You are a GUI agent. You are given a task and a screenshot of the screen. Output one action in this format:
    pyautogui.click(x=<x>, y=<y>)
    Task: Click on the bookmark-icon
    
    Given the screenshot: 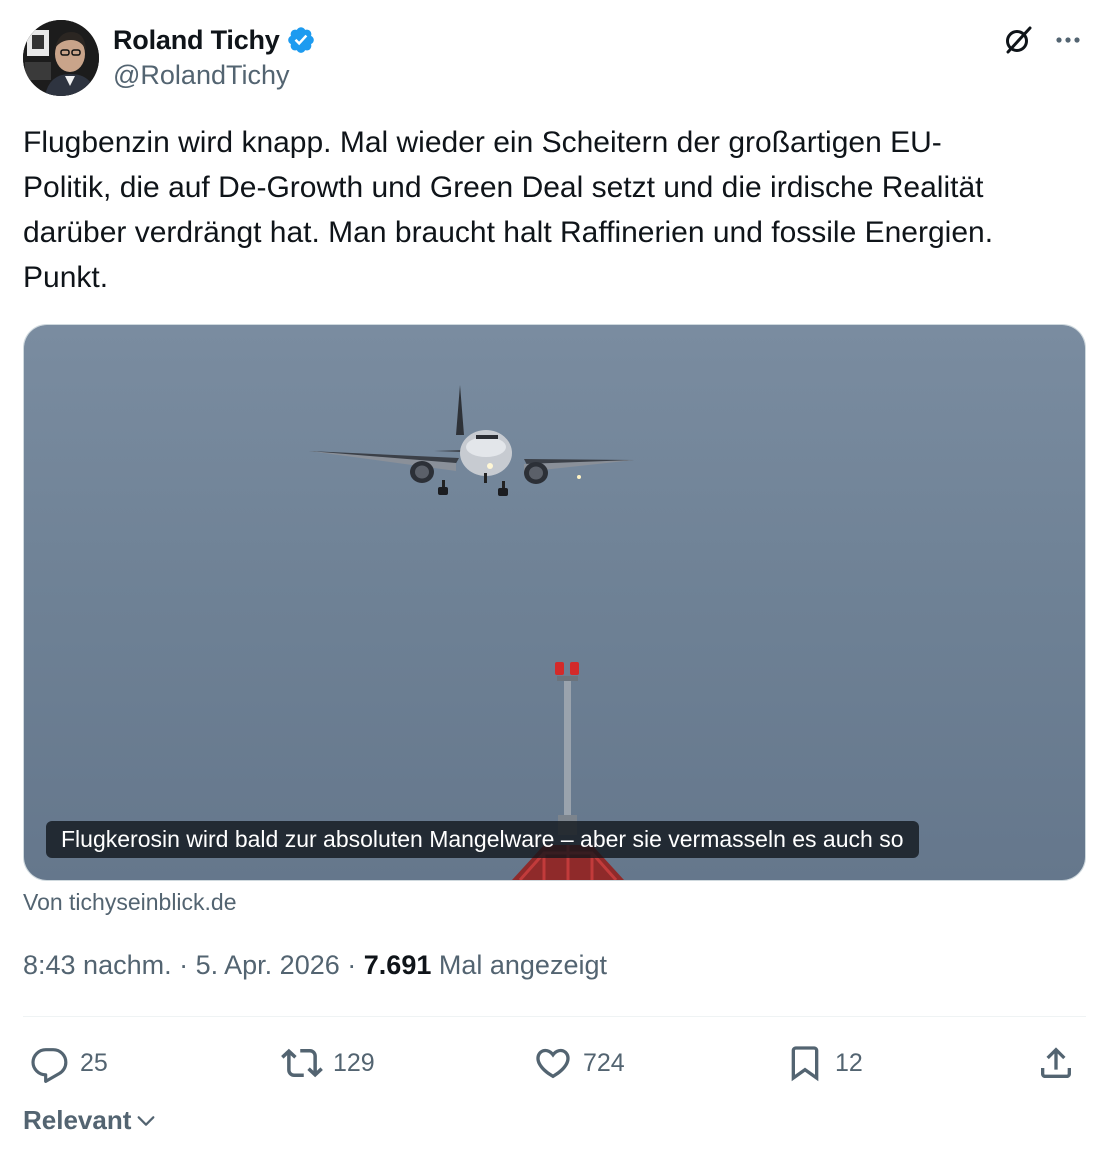 What is the action you would take?
    pyautogui.click(x=805, y=1064)
    